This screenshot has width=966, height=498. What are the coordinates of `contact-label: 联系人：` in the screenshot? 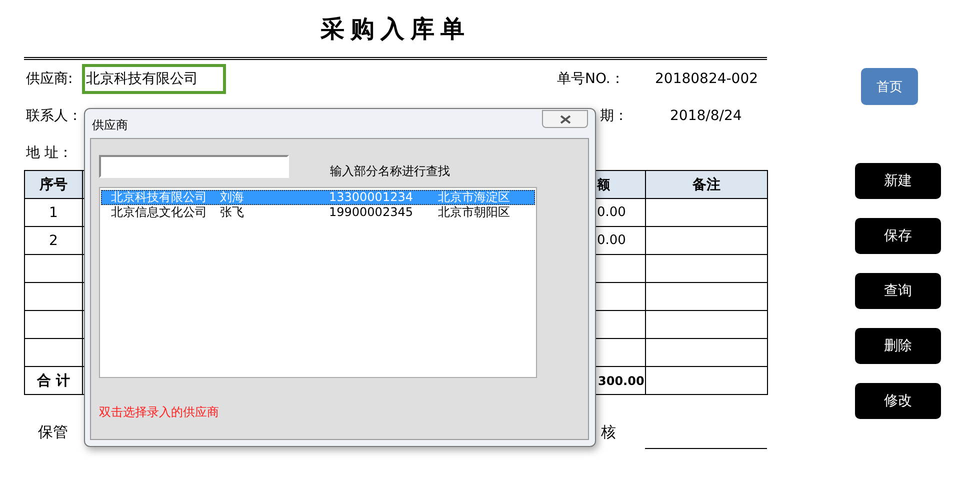 It's located at (53, 116).